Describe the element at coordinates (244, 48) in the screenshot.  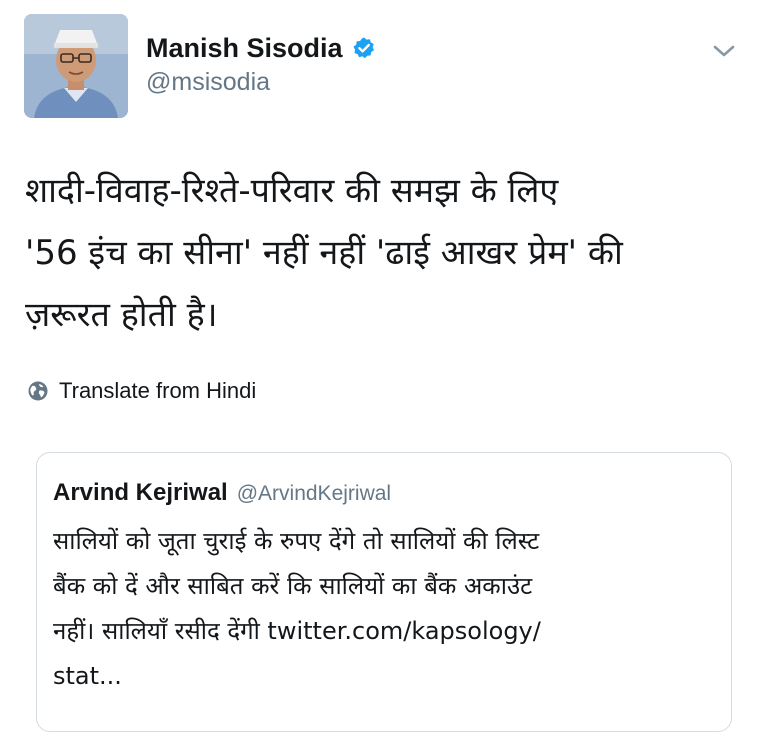
I see `author-name: Manish Sisodia` at that location.